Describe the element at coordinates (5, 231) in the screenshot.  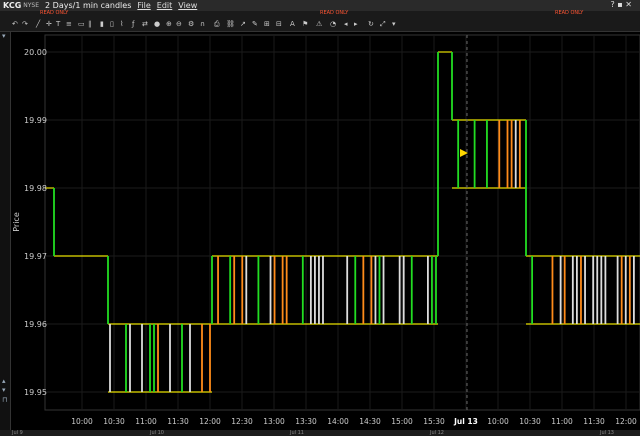
I see `left-tool-strip: ▾ ▴ ▾ ⊓` at that location.